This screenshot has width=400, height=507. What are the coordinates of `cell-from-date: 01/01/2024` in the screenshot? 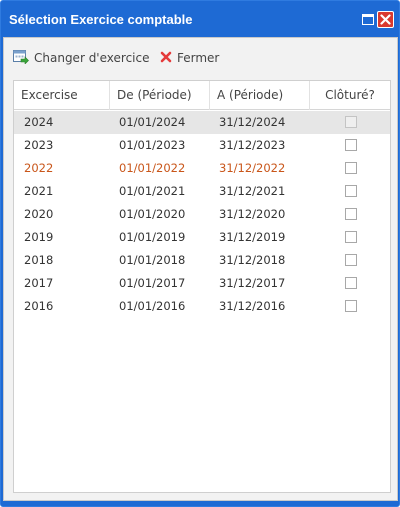 It's located at (152, 122).